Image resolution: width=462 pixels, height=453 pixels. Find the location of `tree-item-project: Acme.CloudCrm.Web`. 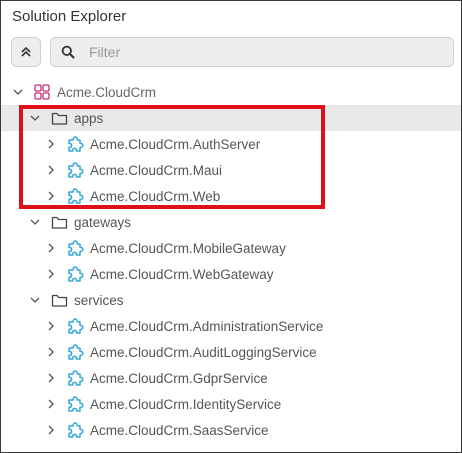

tree-item-project: Acme.CloudCrm.Web is located at coordinates (231, 196).